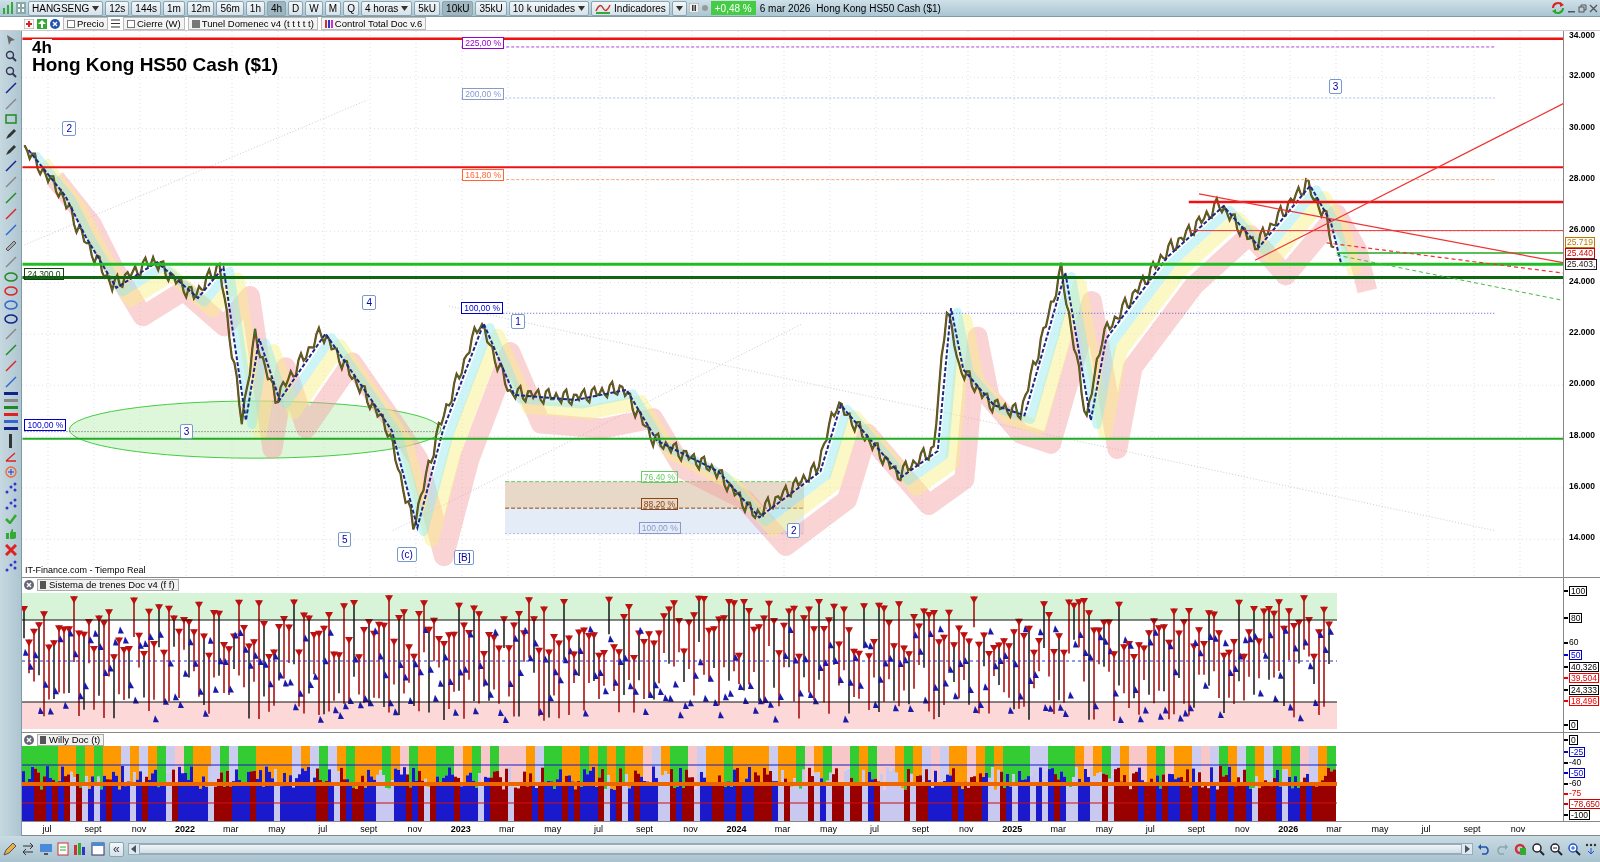 The width and height of the screenshot is (1600, 862). Describe the element at coordinates (630, 8) in the screenshot. I see `indicators-button: Indicadores` at that location.